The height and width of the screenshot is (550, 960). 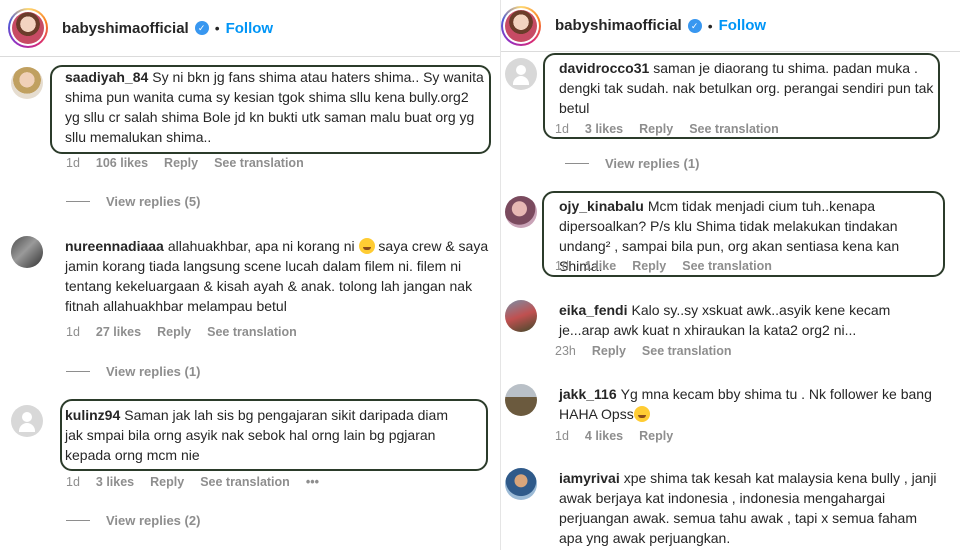 What do you see at coordinates (641, 414) in the screenshot?
I see `laughing-face-icon` at bounding box center [641, 414].